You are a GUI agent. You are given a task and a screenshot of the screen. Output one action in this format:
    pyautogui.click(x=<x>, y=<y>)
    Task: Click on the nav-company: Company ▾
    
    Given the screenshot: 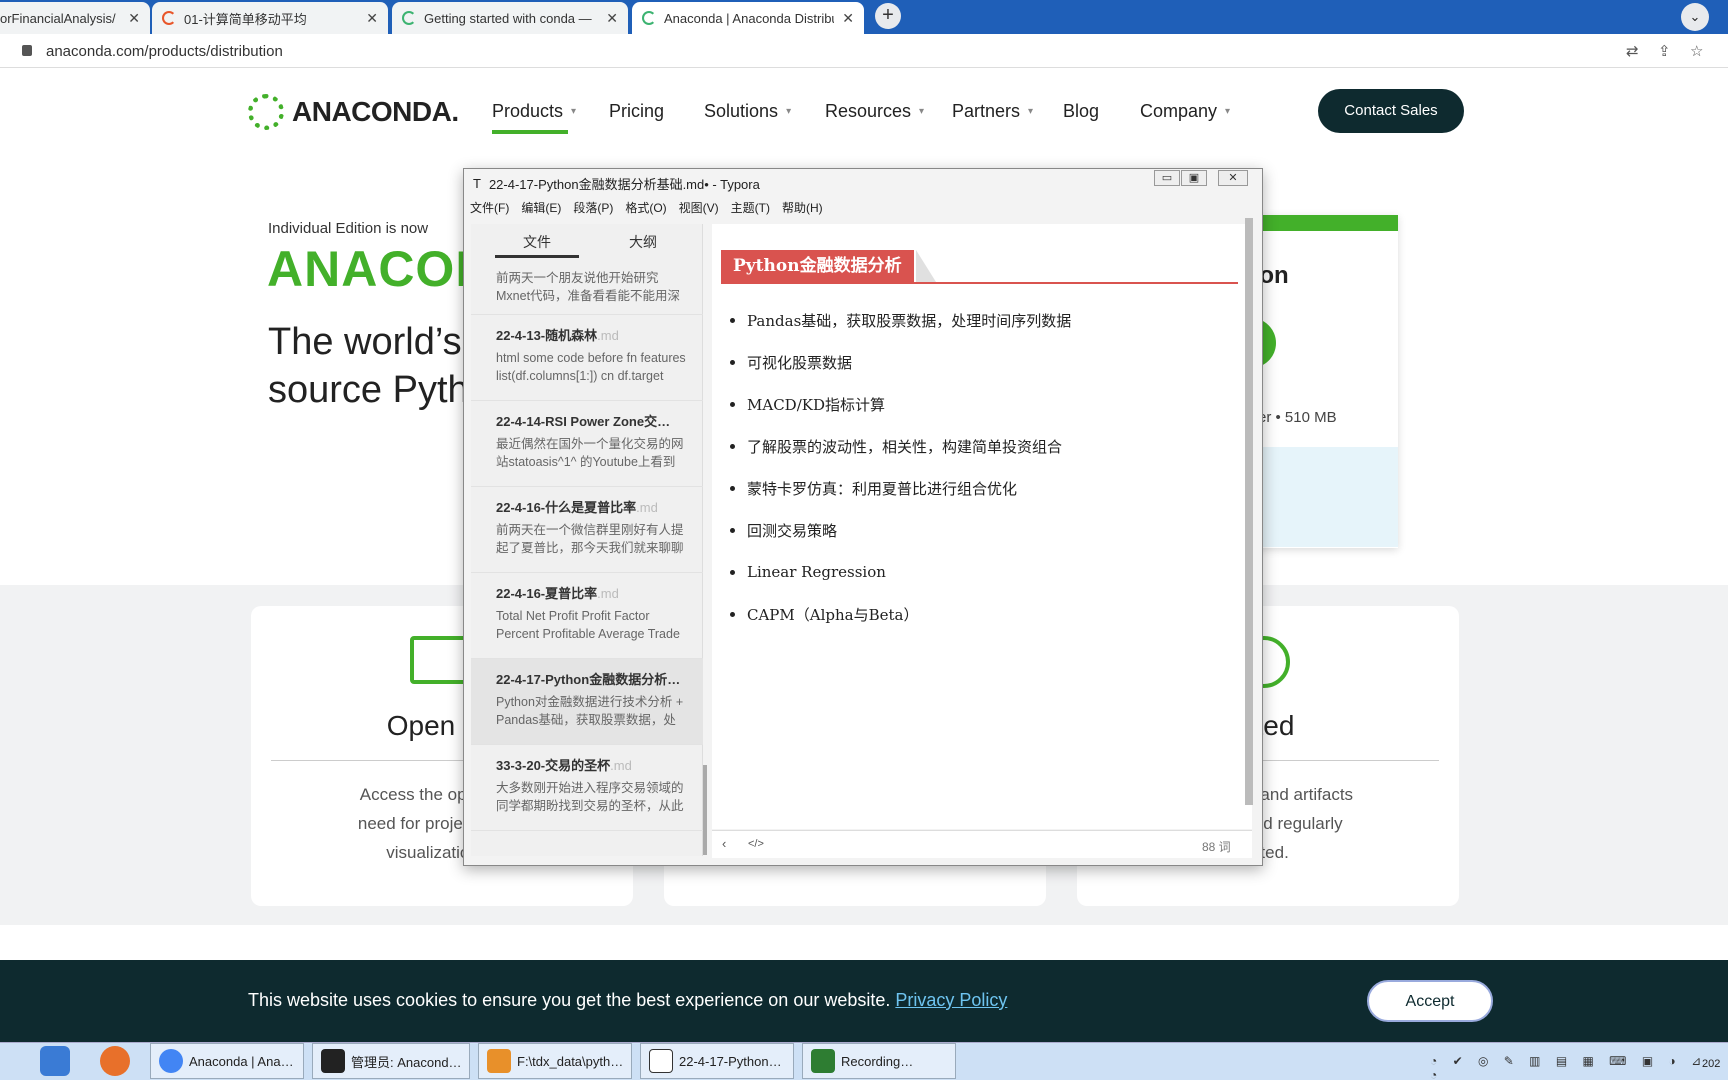 What is the action you would take?
    pyautogui.click(x=1185, y=111)
    